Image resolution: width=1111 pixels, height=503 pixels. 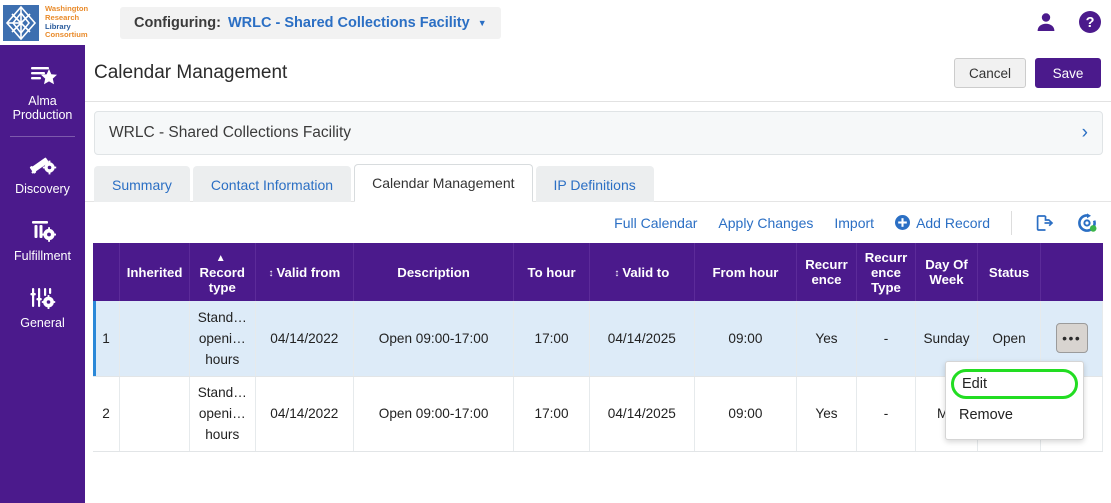 I want to click on configuring-label: Configuring:, so click(x=177, y=23).